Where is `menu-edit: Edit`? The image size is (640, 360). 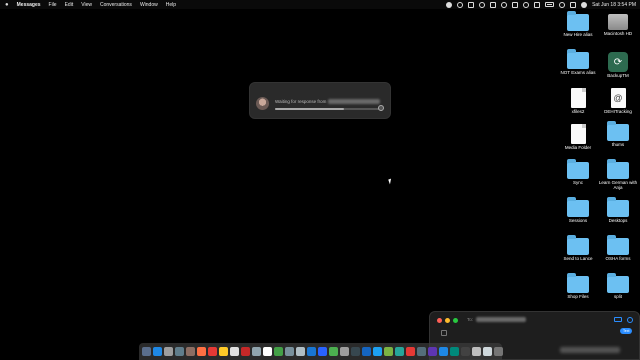 menu-edit: Edit is located at coordinates (69, 5).